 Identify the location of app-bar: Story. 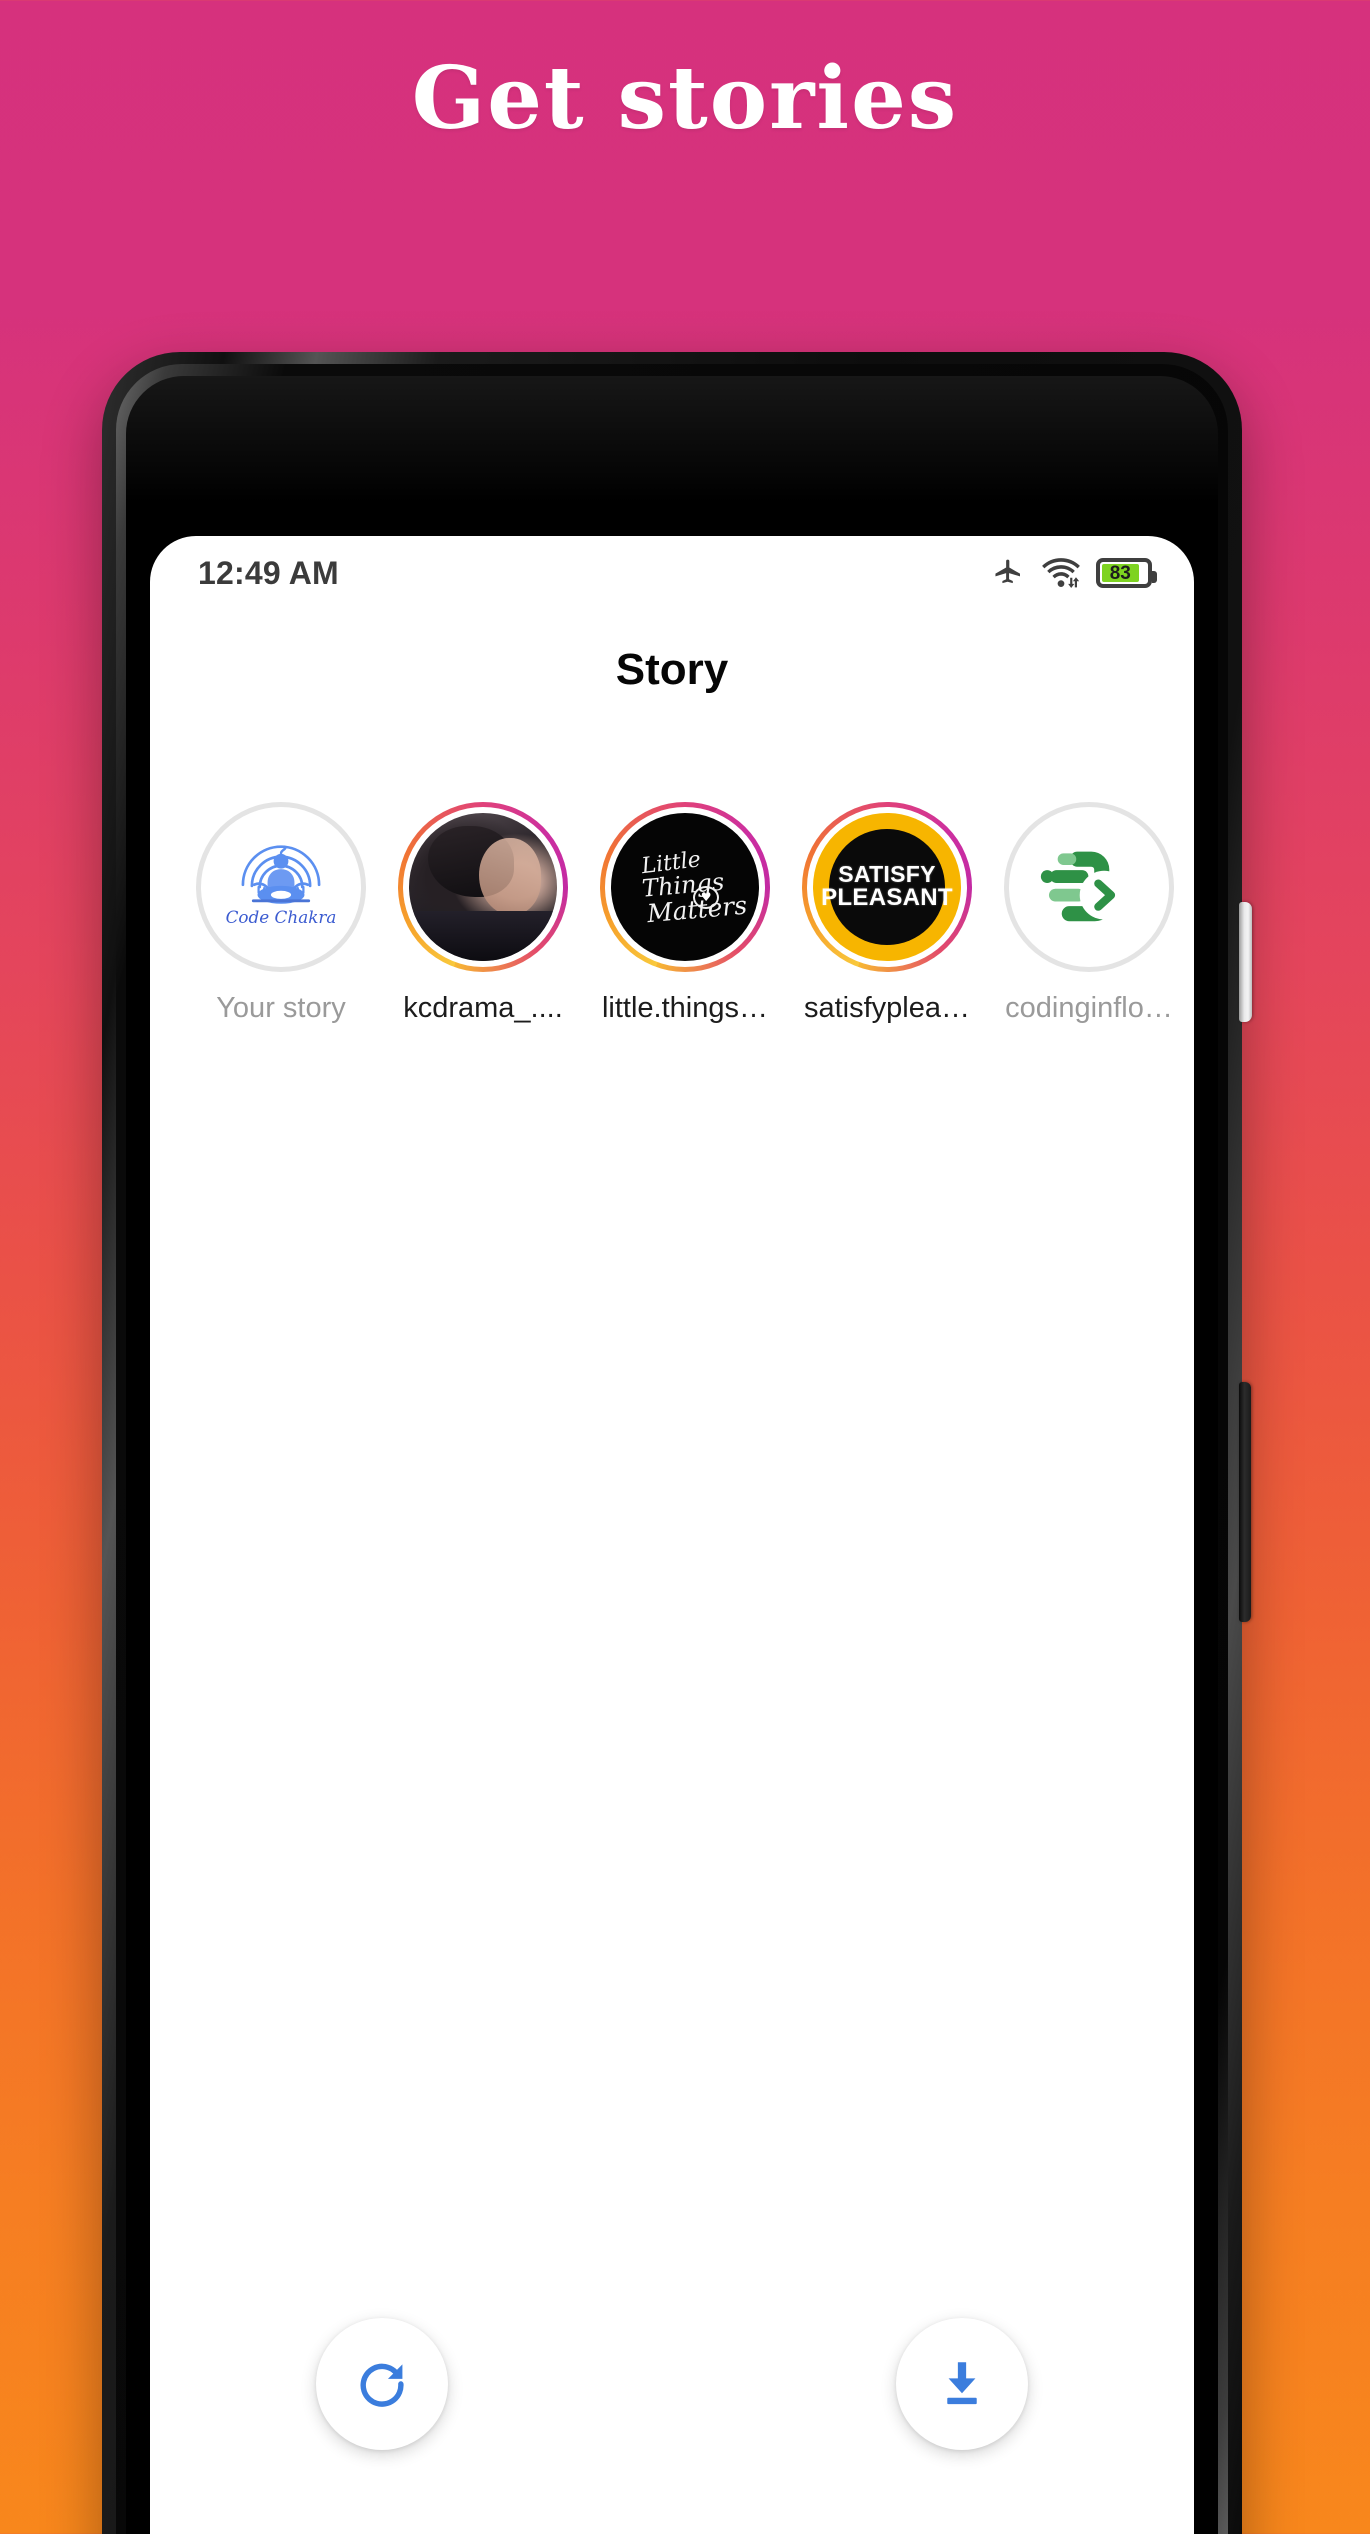
(672, 670).